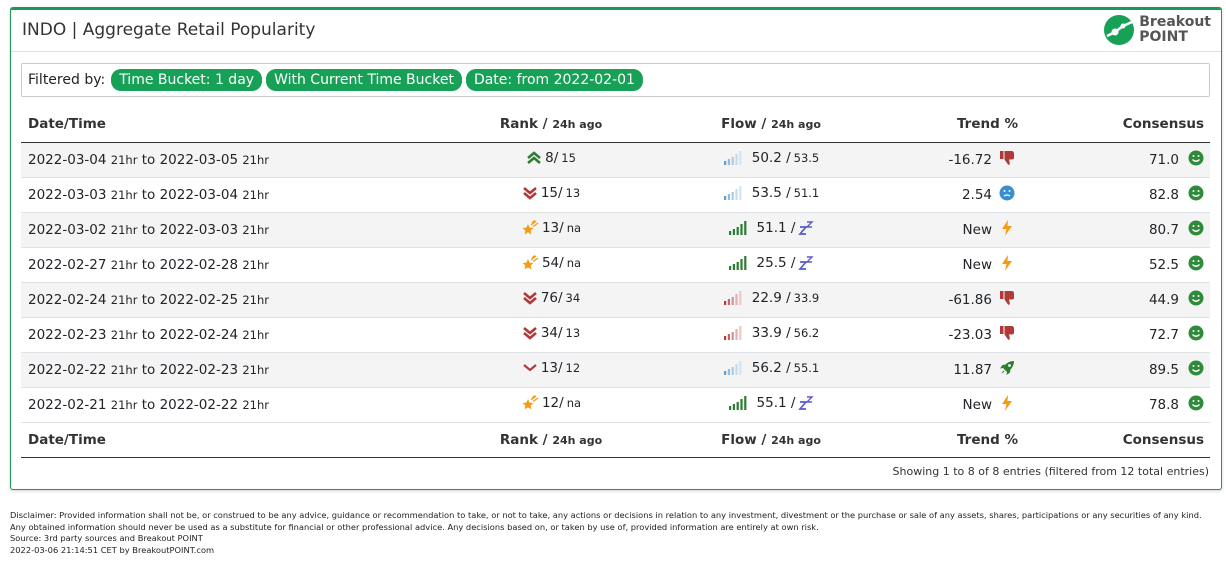 The image size is (1226, 563). What do you see at coordinates (771, 158) in the screenshot?
I see `flow-value: 50.2 /` at bounding box center [771, 158].